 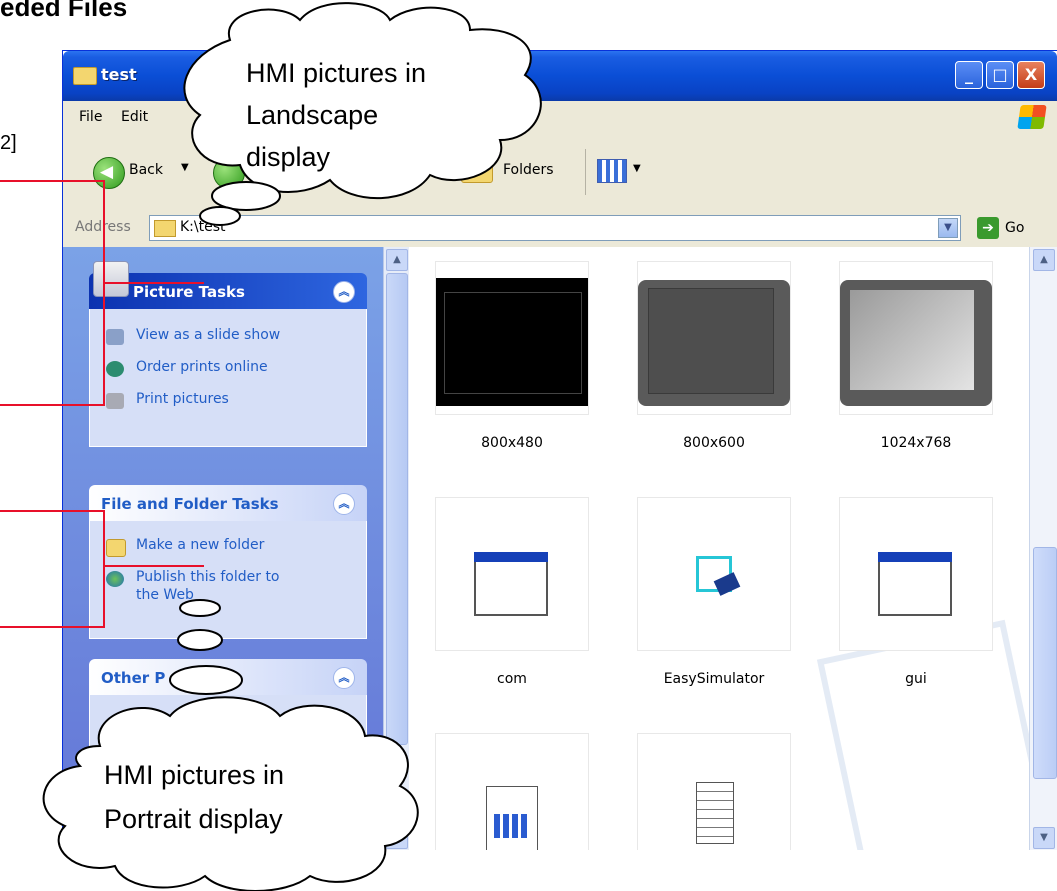 I want to click on globe-icon, so click(x=115, y=369).